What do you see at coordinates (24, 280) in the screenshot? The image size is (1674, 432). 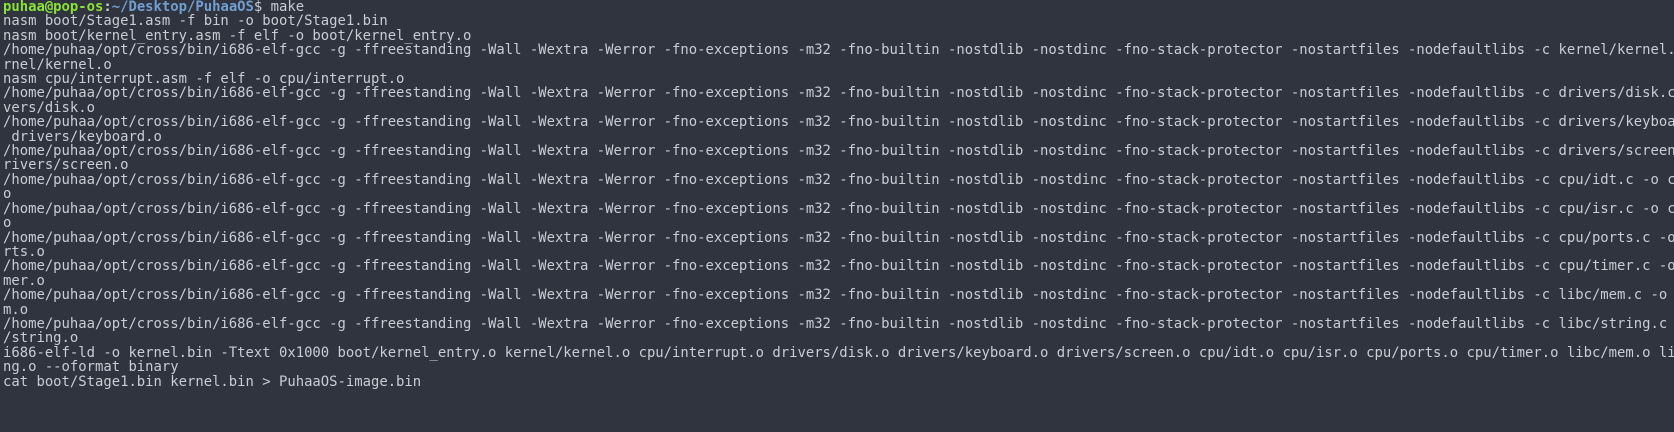 I see `output-line: mer.o` at bounding box center [24, 280].